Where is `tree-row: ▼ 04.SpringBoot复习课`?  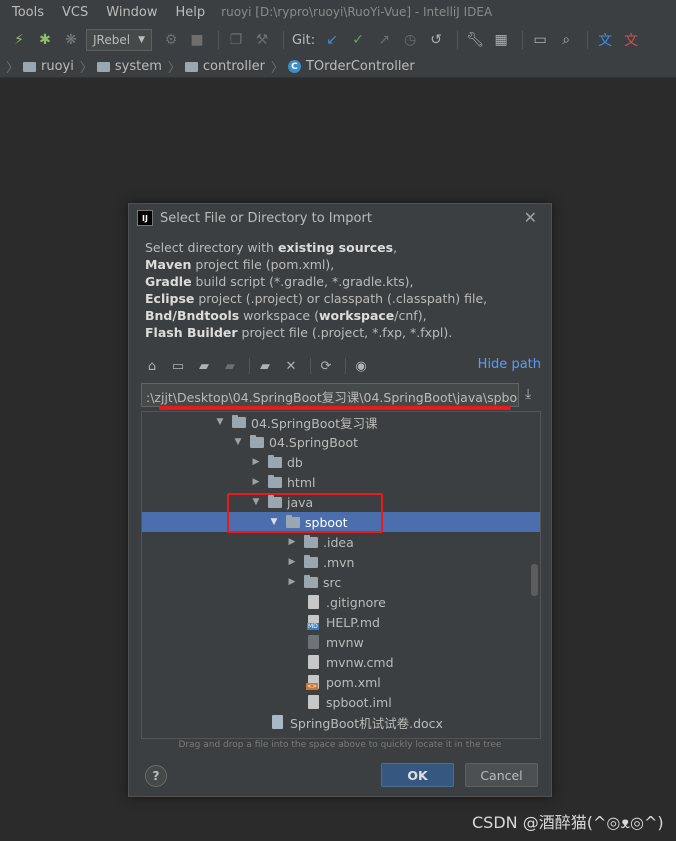
tree-row: ▼ 04.SpringBoot复习课 is located at coordinates (341, 422).